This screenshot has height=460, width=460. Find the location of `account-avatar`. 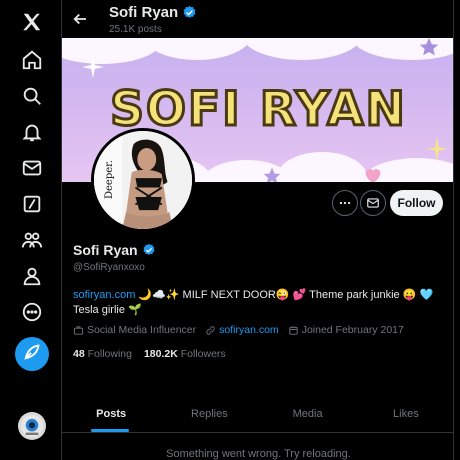

account-avatar is located at coordinates (32, 426).